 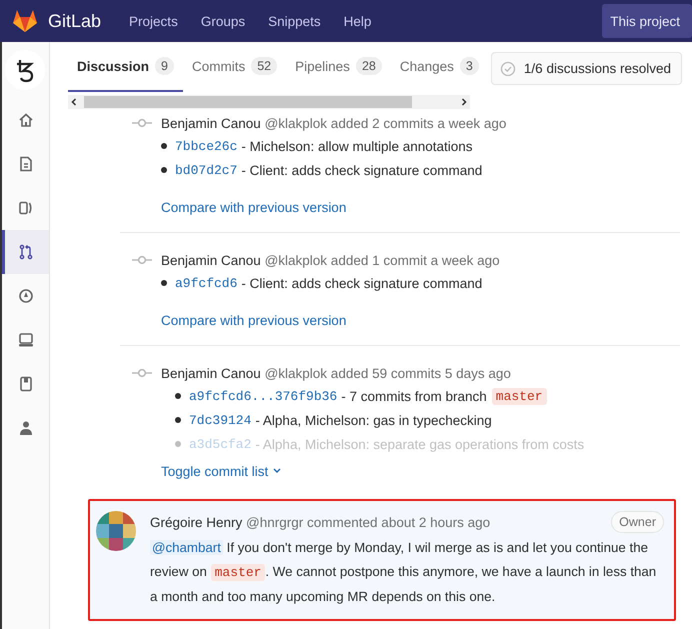 I want to click on event-header: Benjamin Canou @klakplok added 59 commits 5 days ago, so click(x=336, y=373).